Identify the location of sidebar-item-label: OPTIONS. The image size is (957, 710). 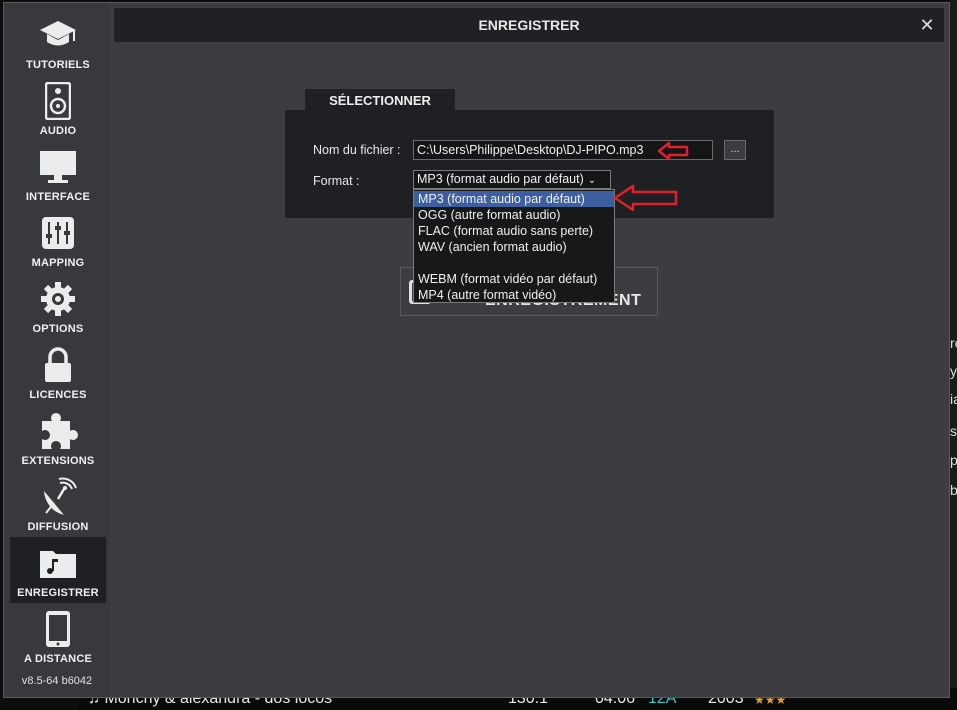
(58, 329).